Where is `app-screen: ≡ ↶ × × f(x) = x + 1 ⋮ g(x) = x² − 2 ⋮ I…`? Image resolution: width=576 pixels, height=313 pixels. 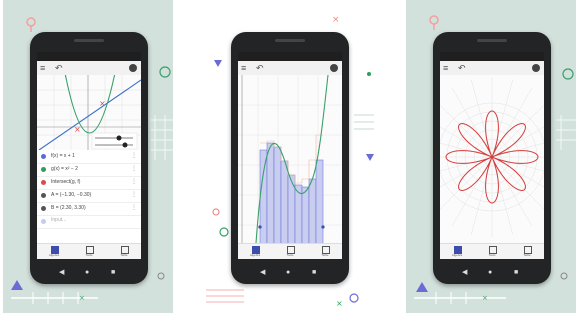
app-screen: ≡ ↶ × × f(x) = x + 1 ⋮ g(x) = x² − 2 ⋮ I… is located at coordinates (89, 155).